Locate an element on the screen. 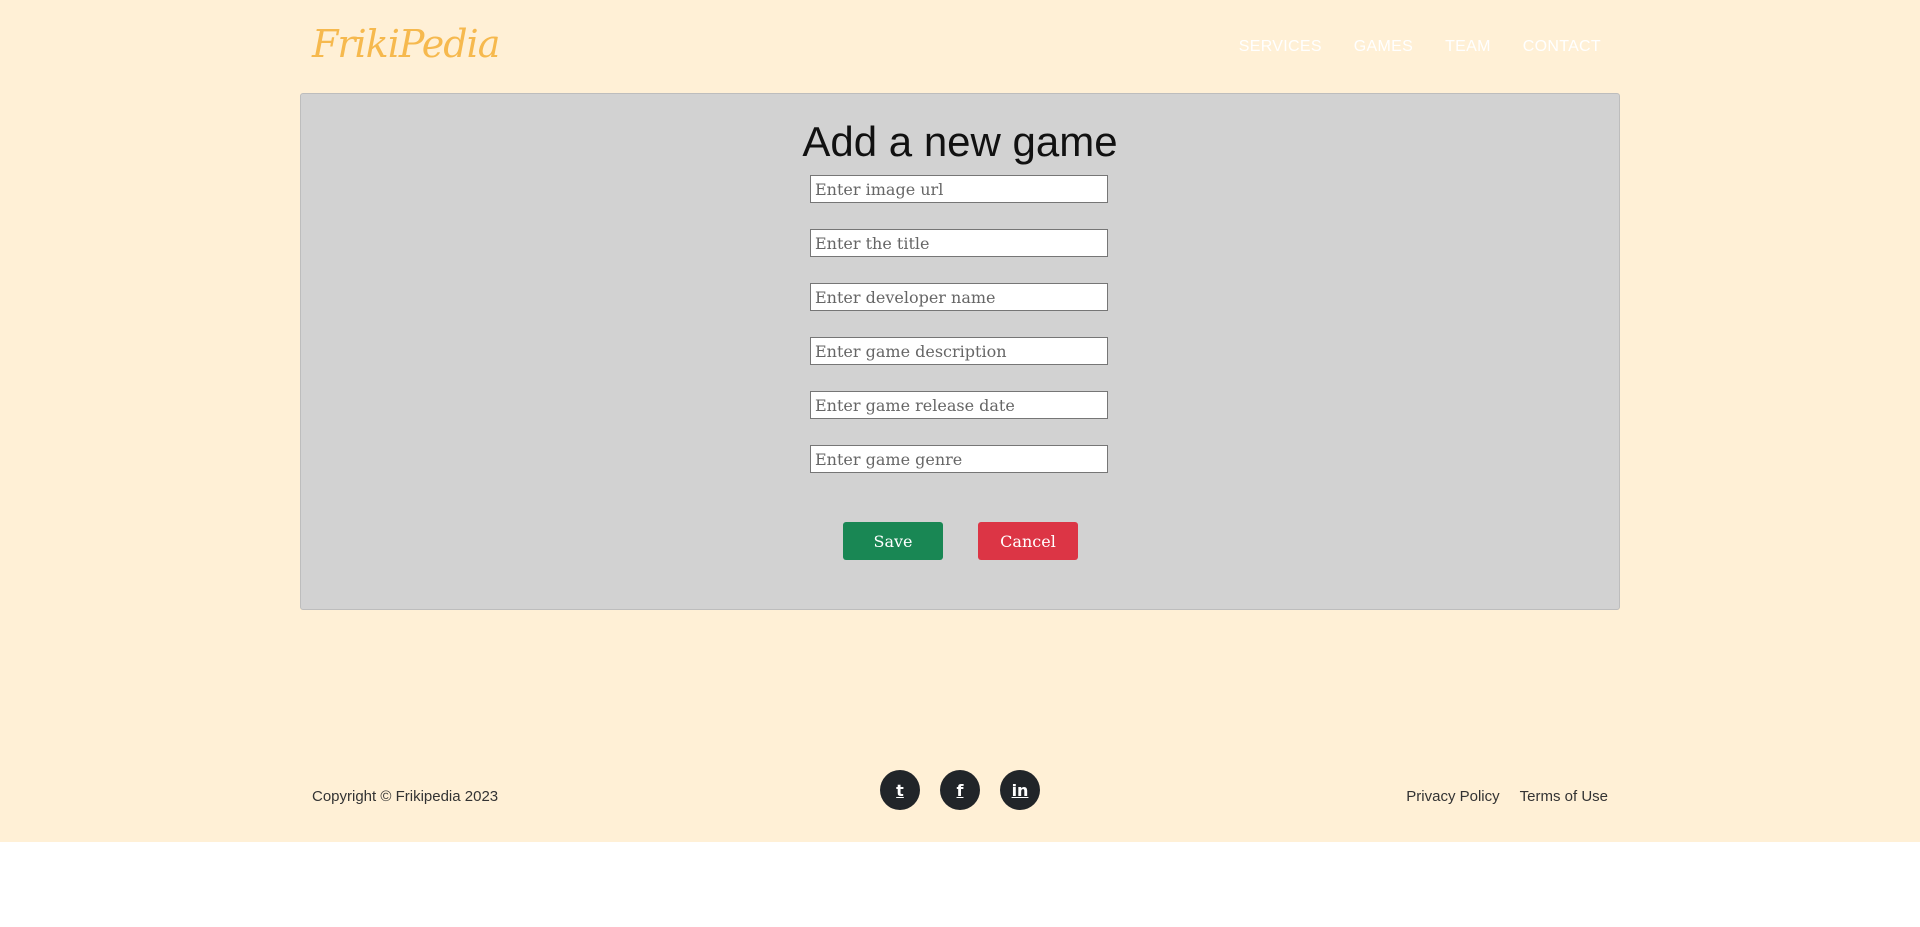 The height and width of the screenshot is (927, 1920). cancel-button: Cancel is located at coordinates (1028, 541).